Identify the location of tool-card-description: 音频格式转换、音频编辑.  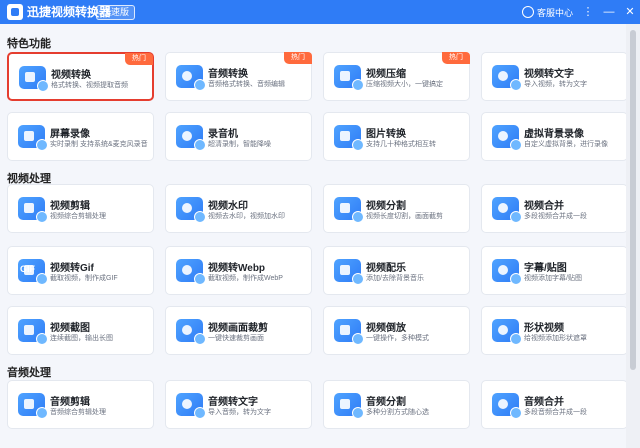
(246, 84).